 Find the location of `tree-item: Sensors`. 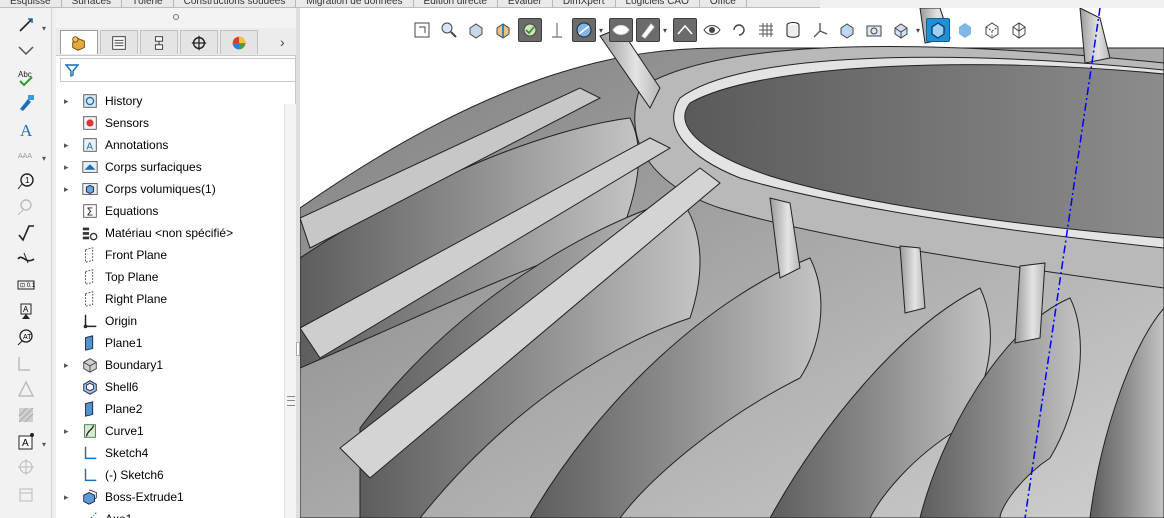

tree-item: Sensors is located at coordinates (170, 123).